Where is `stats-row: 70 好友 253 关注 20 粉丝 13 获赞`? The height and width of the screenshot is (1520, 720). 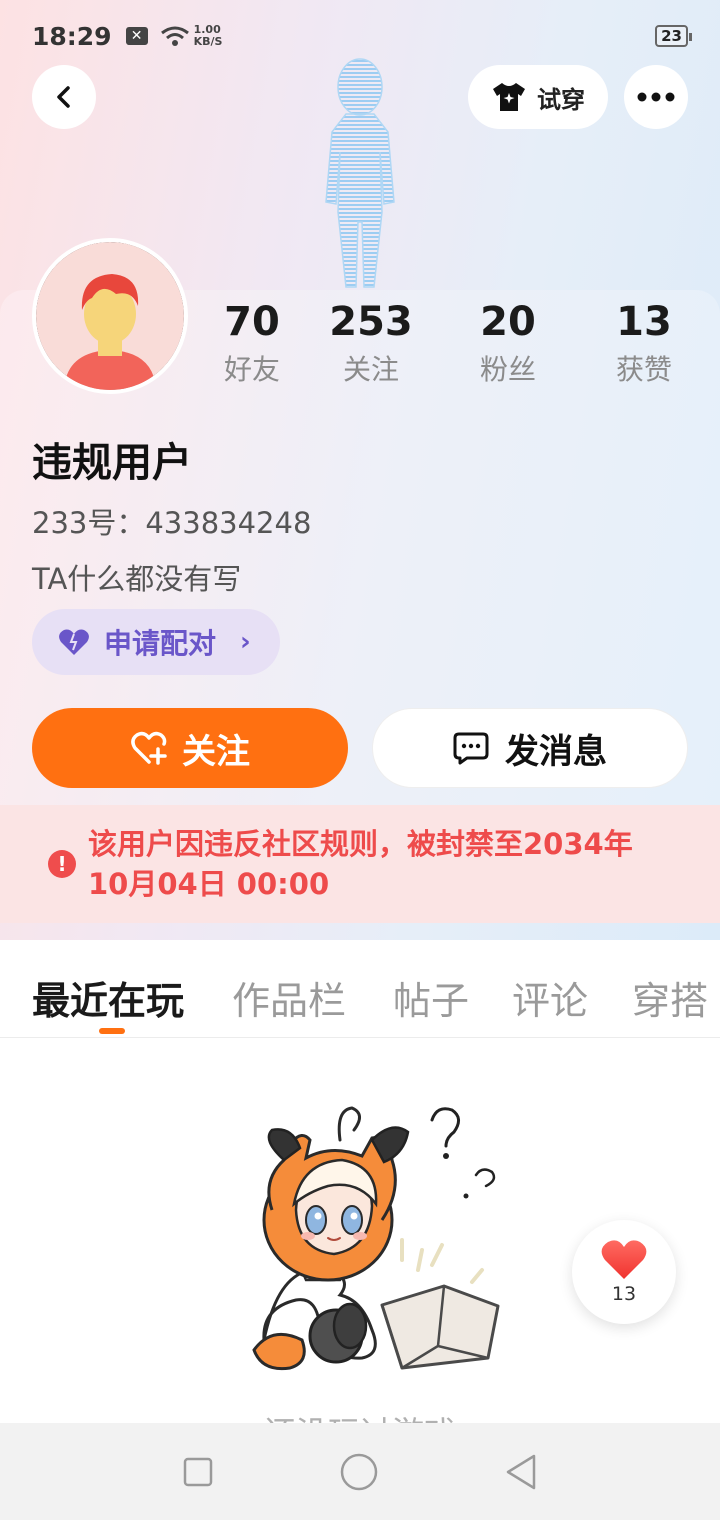
stats-row: 70 好友 253 关注 20 粉丝 13 获赞 is located at coordinates (455, 348).